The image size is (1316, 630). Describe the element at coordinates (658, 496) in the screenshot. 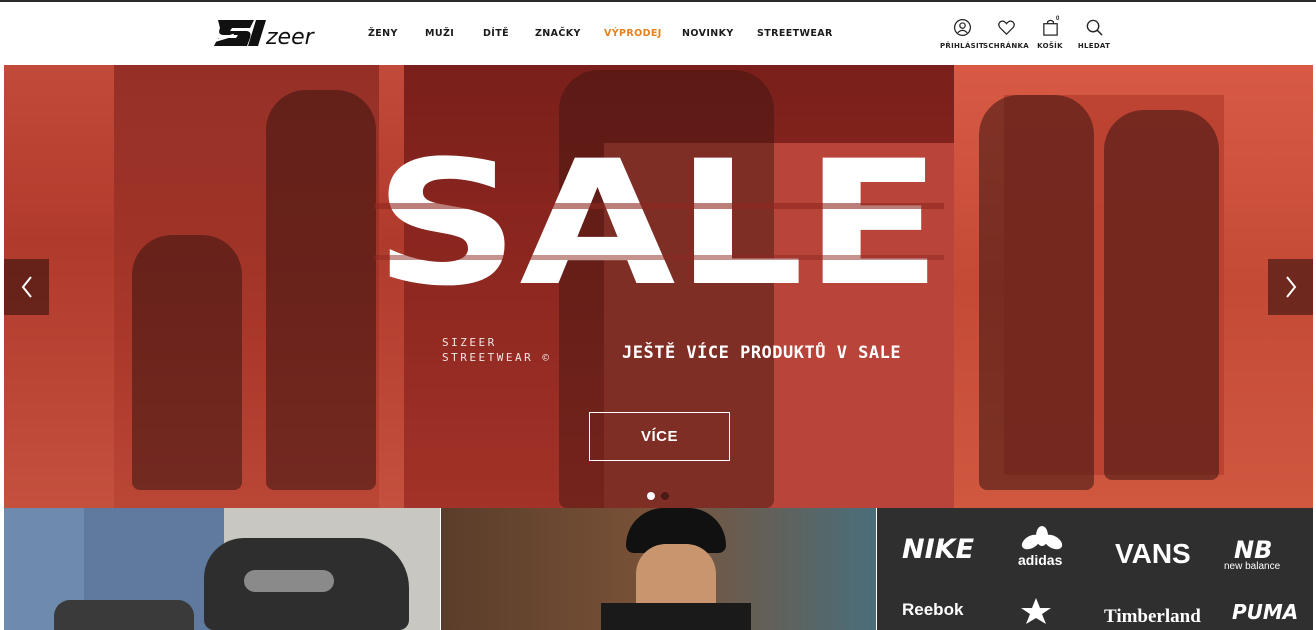

I see `carousel-dots` at that location.